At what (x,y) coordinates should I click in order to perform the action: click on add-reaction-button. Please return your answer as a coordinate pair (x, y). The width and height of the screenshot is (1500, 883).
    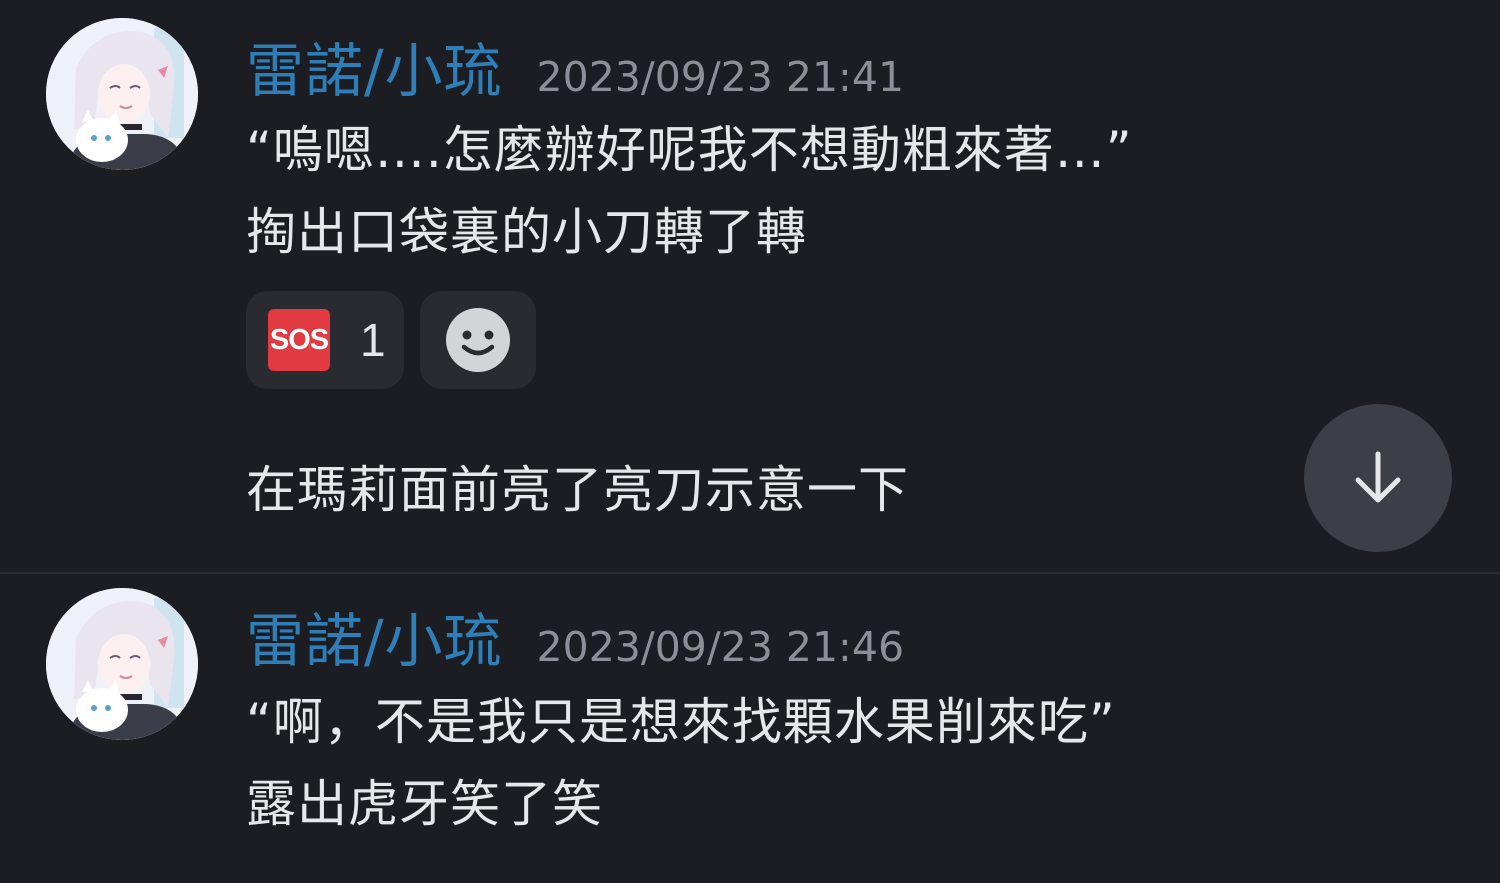
    Looking at the image, I should click on (478, 340).